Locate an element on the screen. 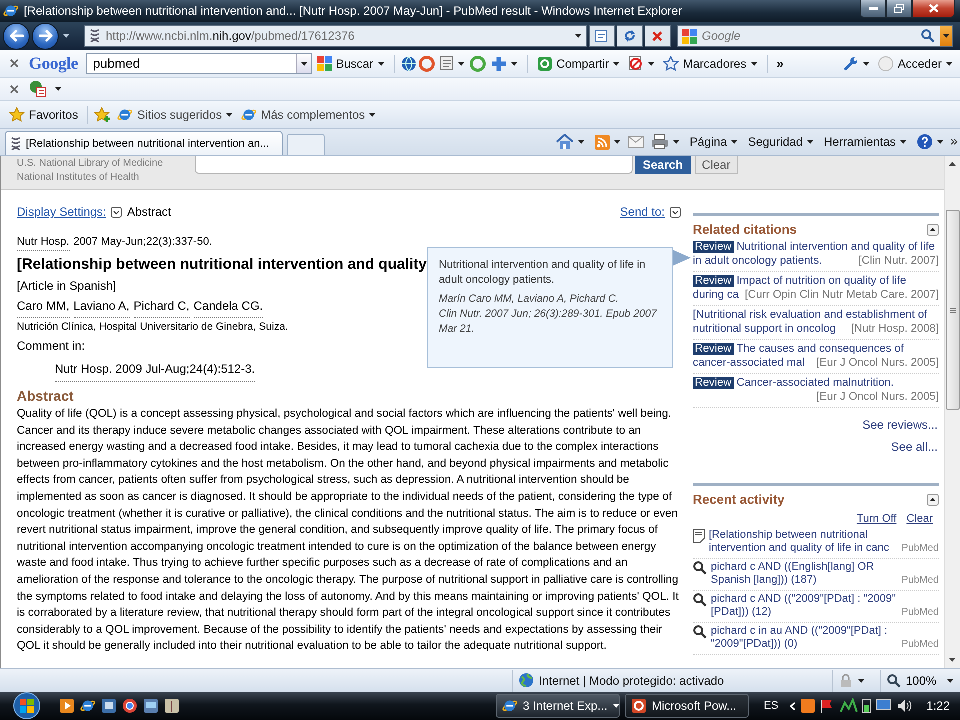 The image size is (960, 720). activity-link: pichard c AND (("2009"[PDat] : "2009"[PDat])) (12) is located at coordinates (804, 606).